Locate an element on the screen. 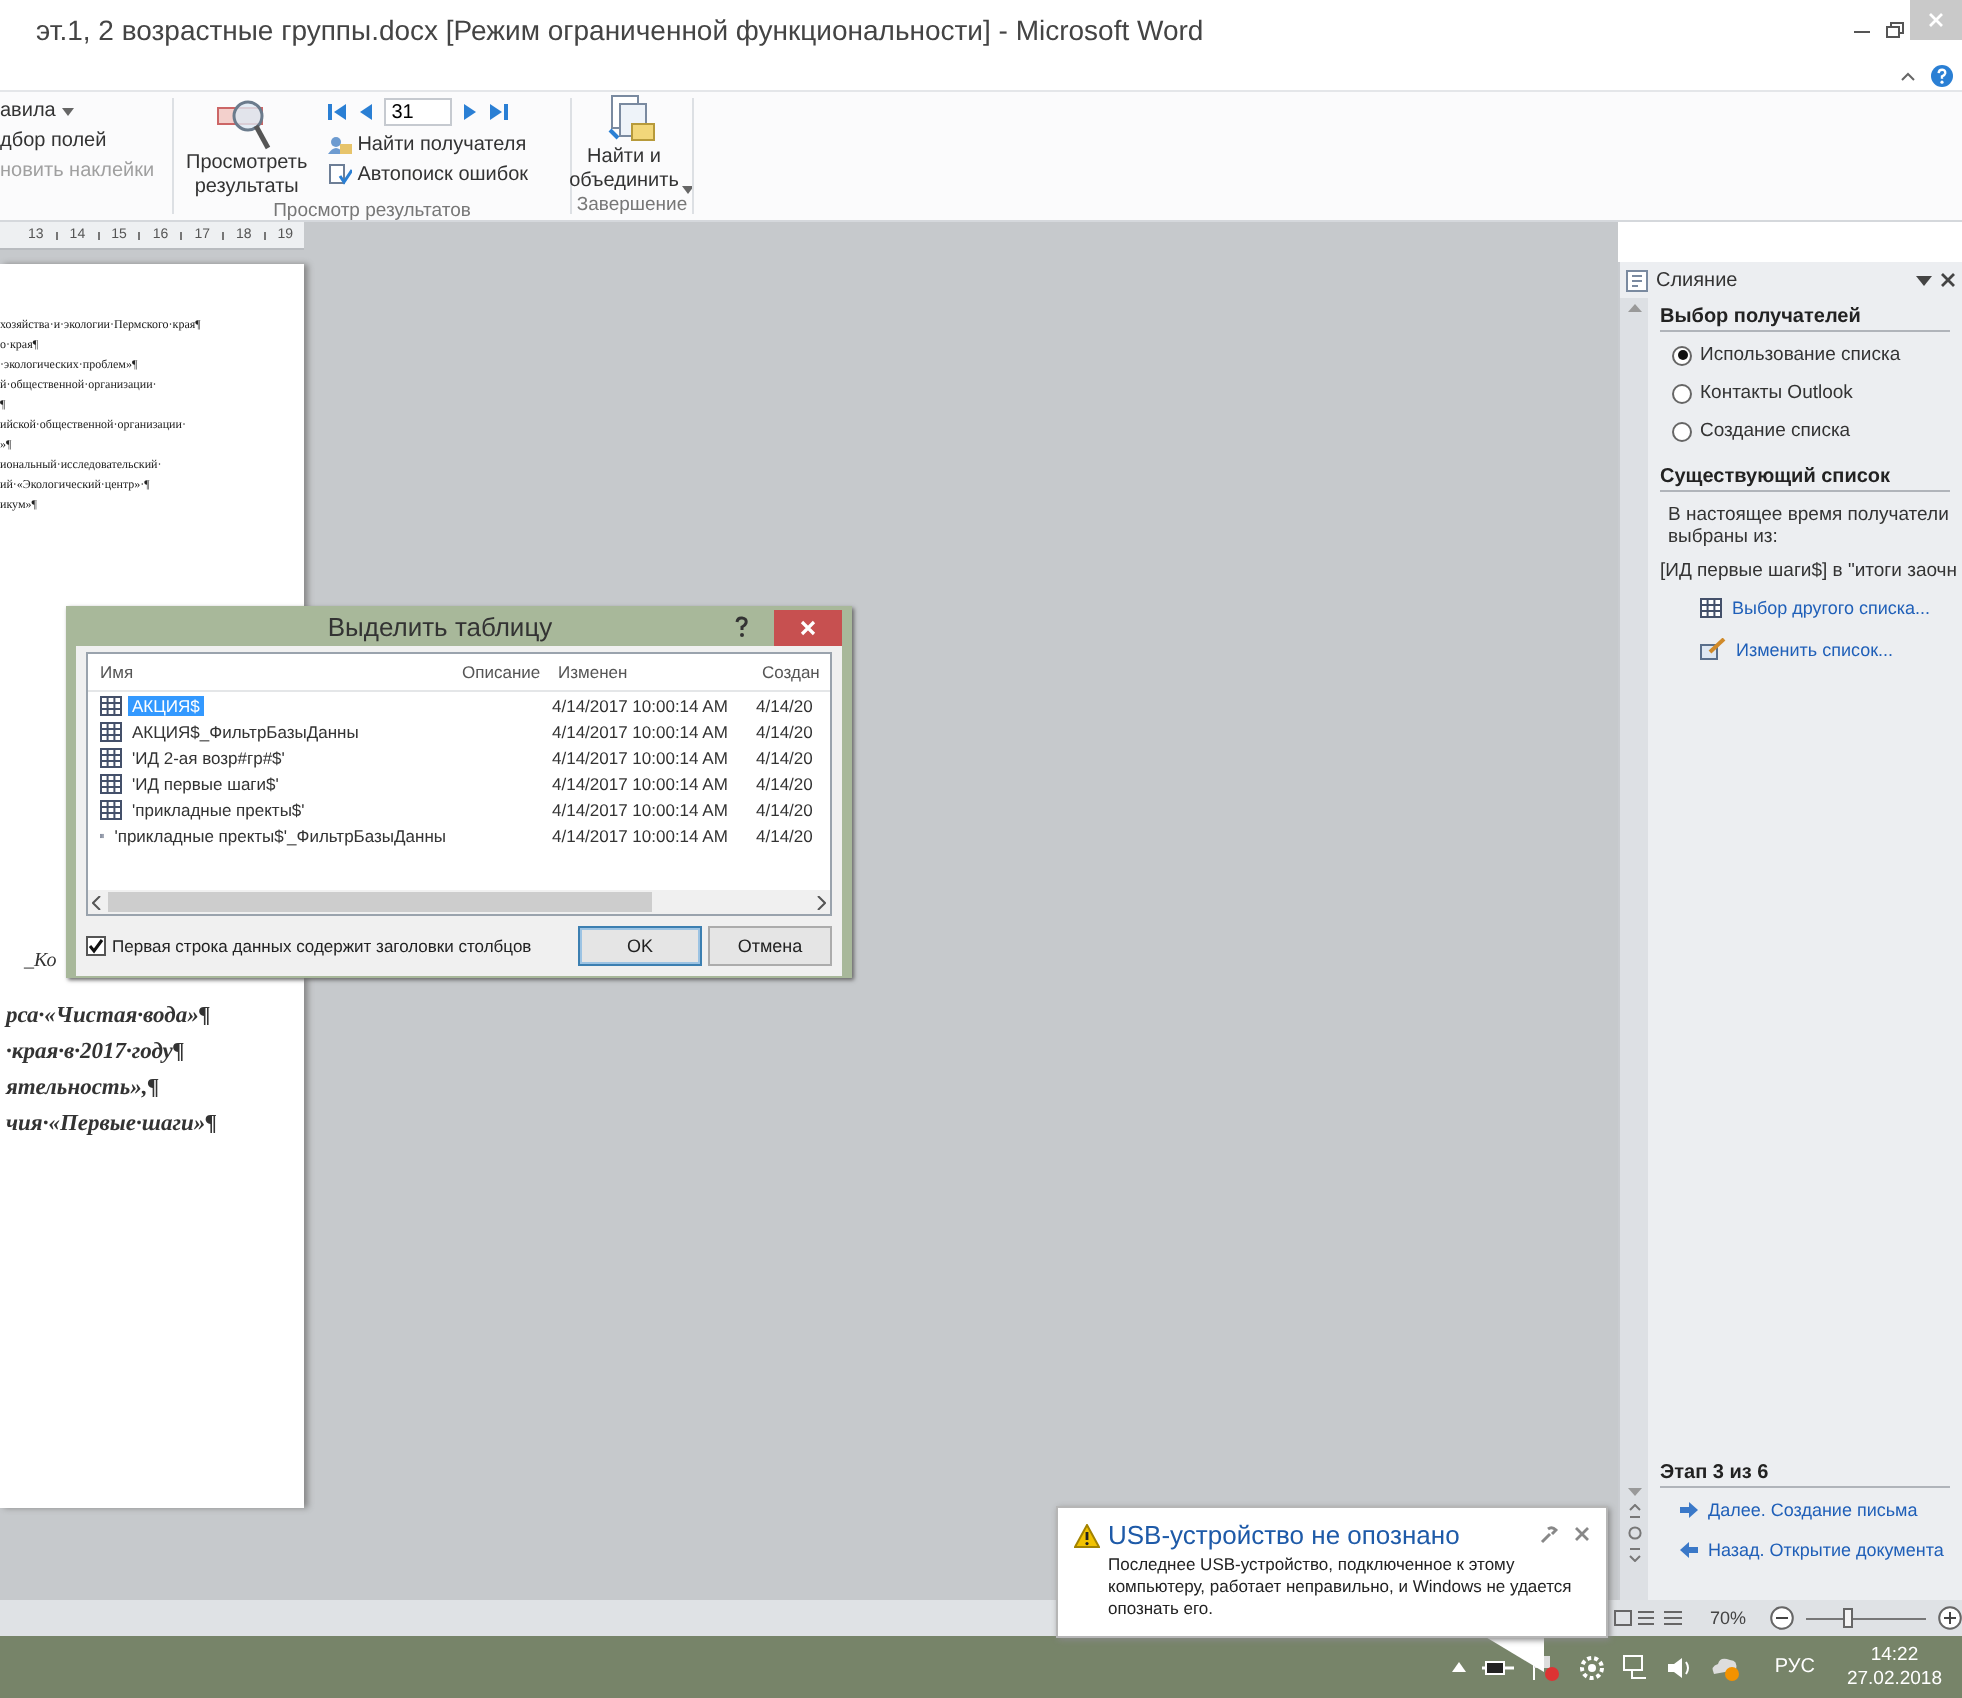  people-search-icon is located at coordinates (339, 145).